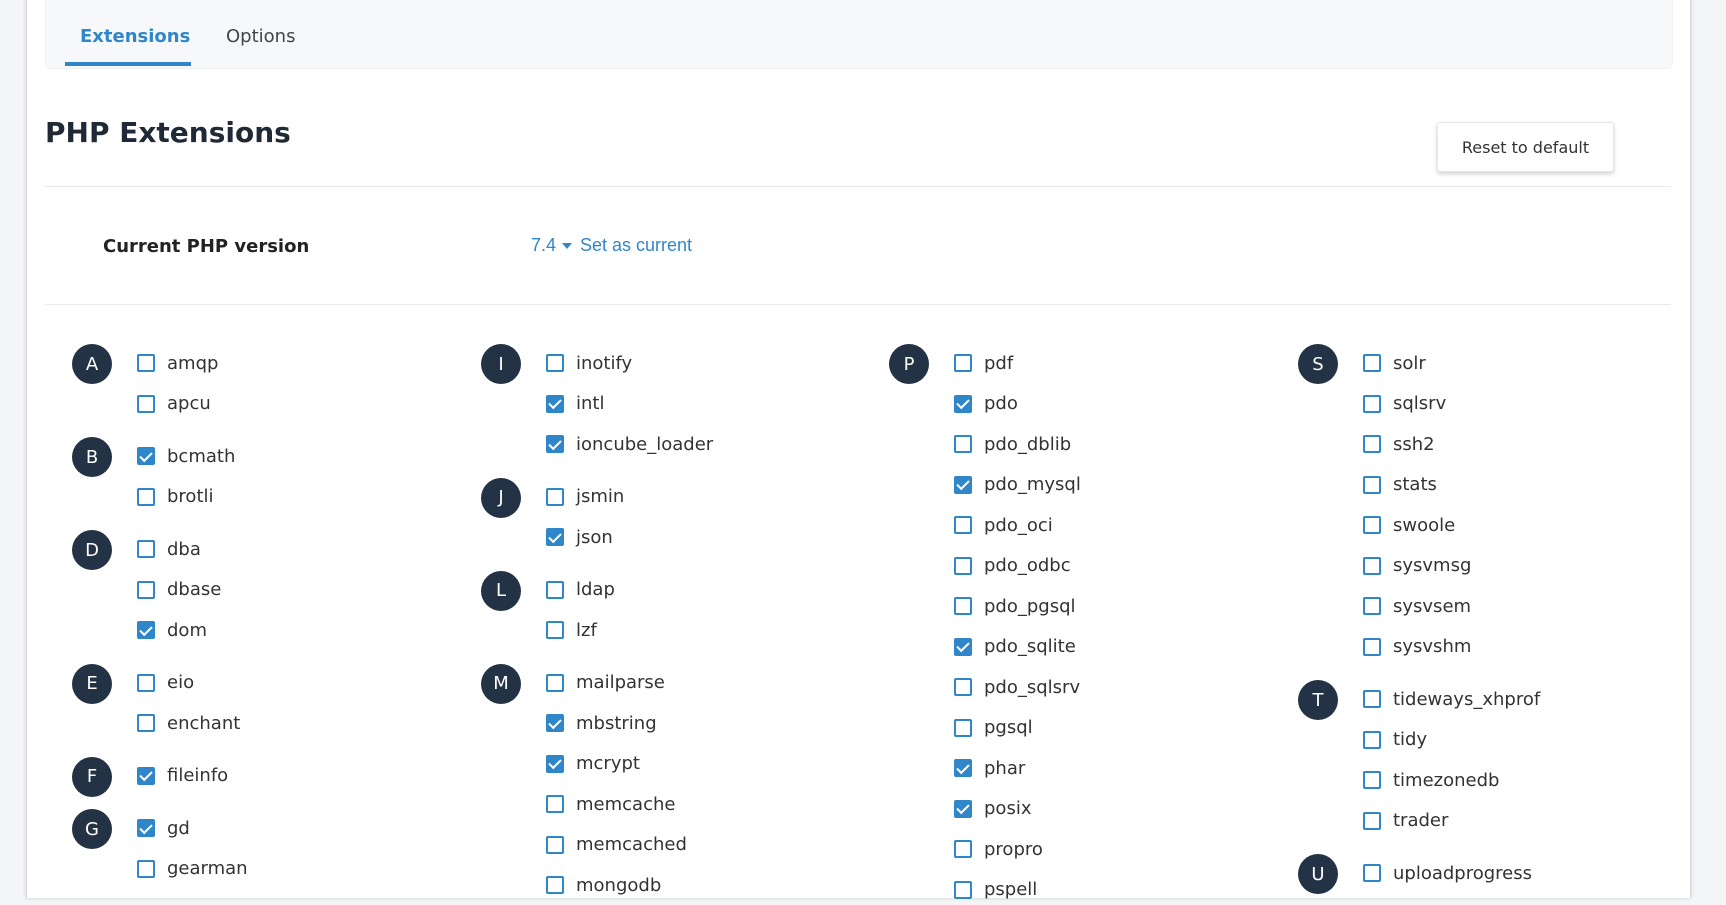 Image resolution: width=1726 pixels, height=905 pixels. What do you see at coordinates (603, 885) in the screenshot?
I see `extension-item-mongodb: mongodb` at bounding box center [603, 885].